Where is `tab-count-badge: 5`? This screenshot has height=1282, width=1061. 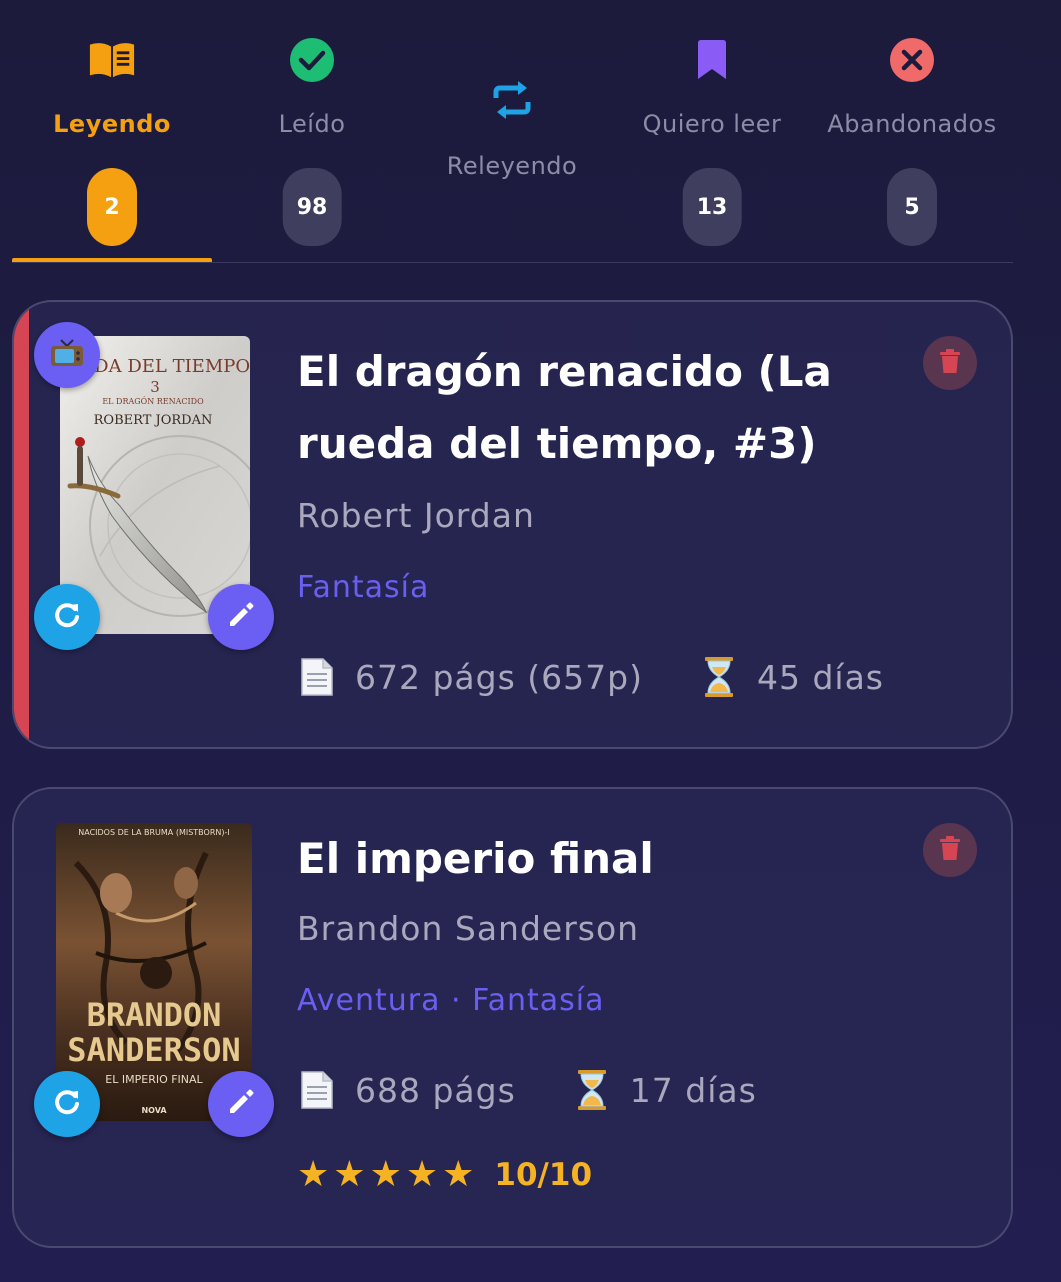 tab-count-badge: 5 is located at coordinates (912, 207).